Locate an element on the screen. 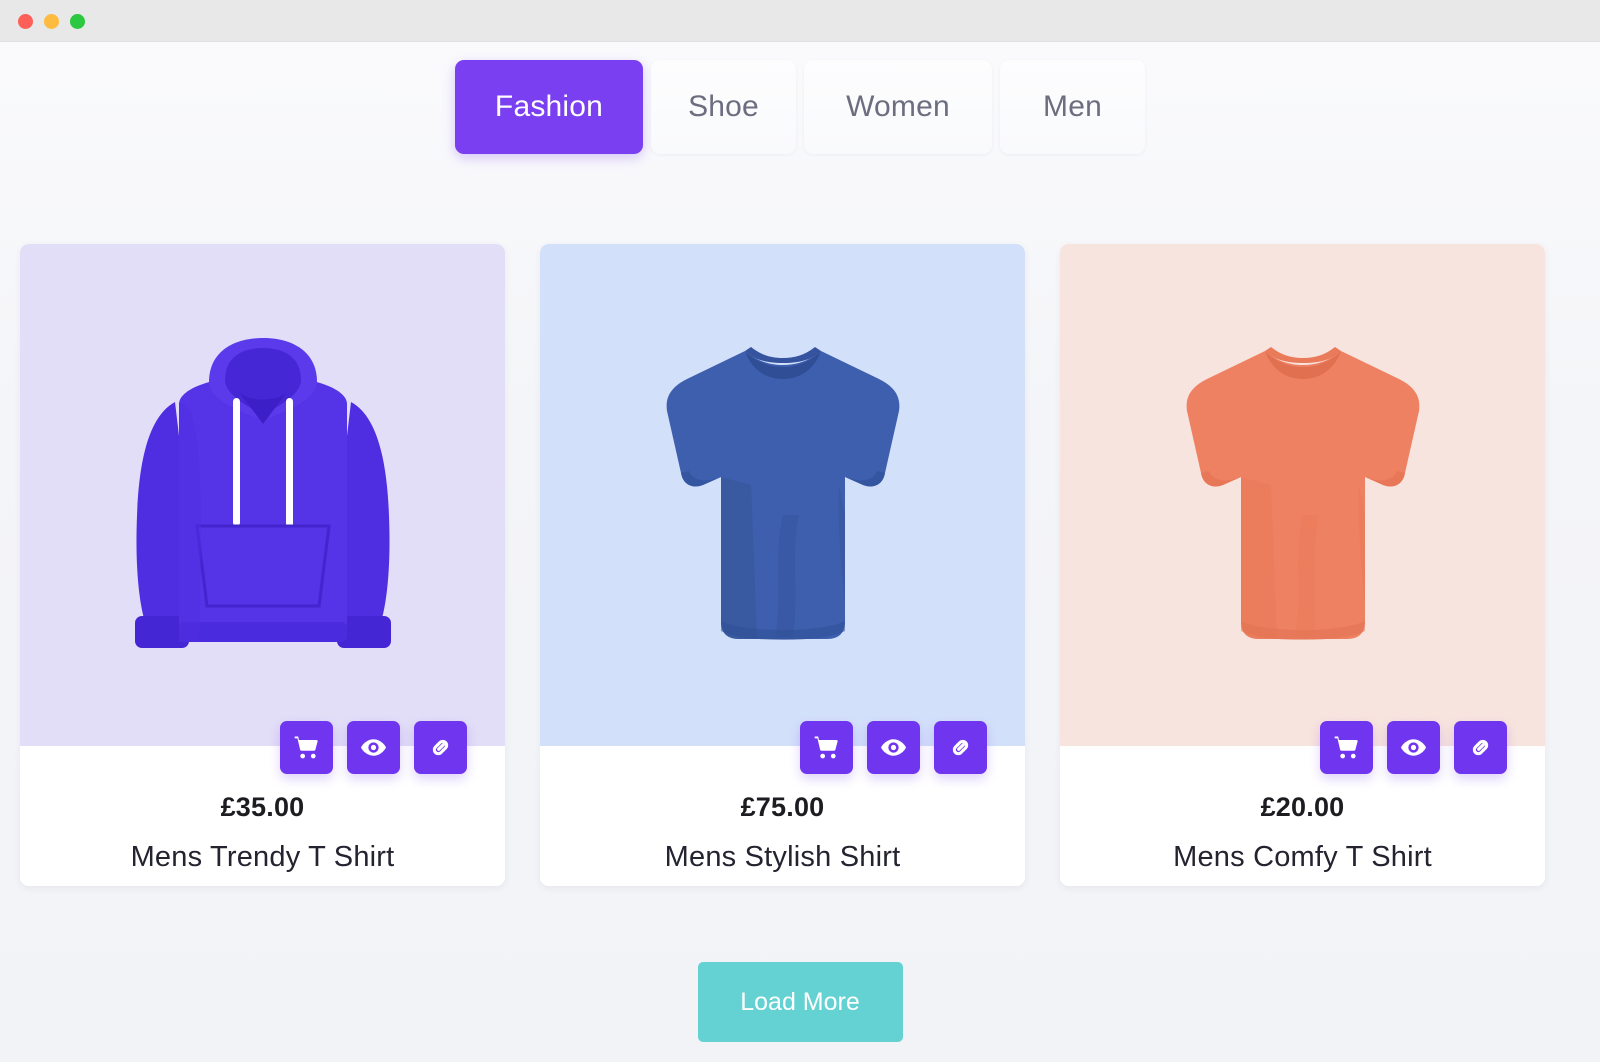 The height and width of the screenshot is (1062, 1600). product-price: £20.00 is located at coordinates (1302, 807).